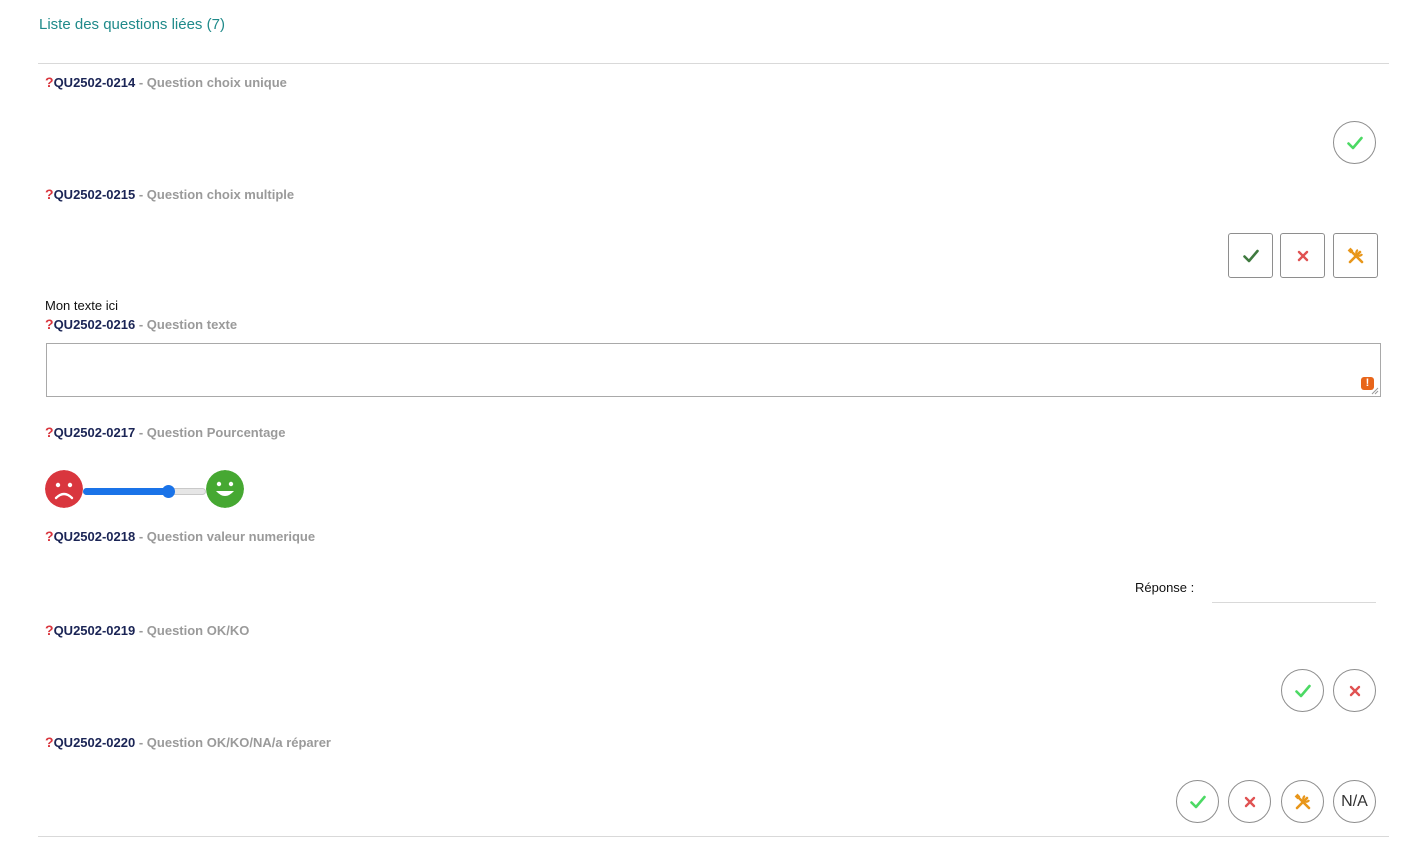 The image size is (1424, 858). Describe the element at coordinates (211, 82) in the screenshot. I see `question-label: - Question choix unique` at that location.